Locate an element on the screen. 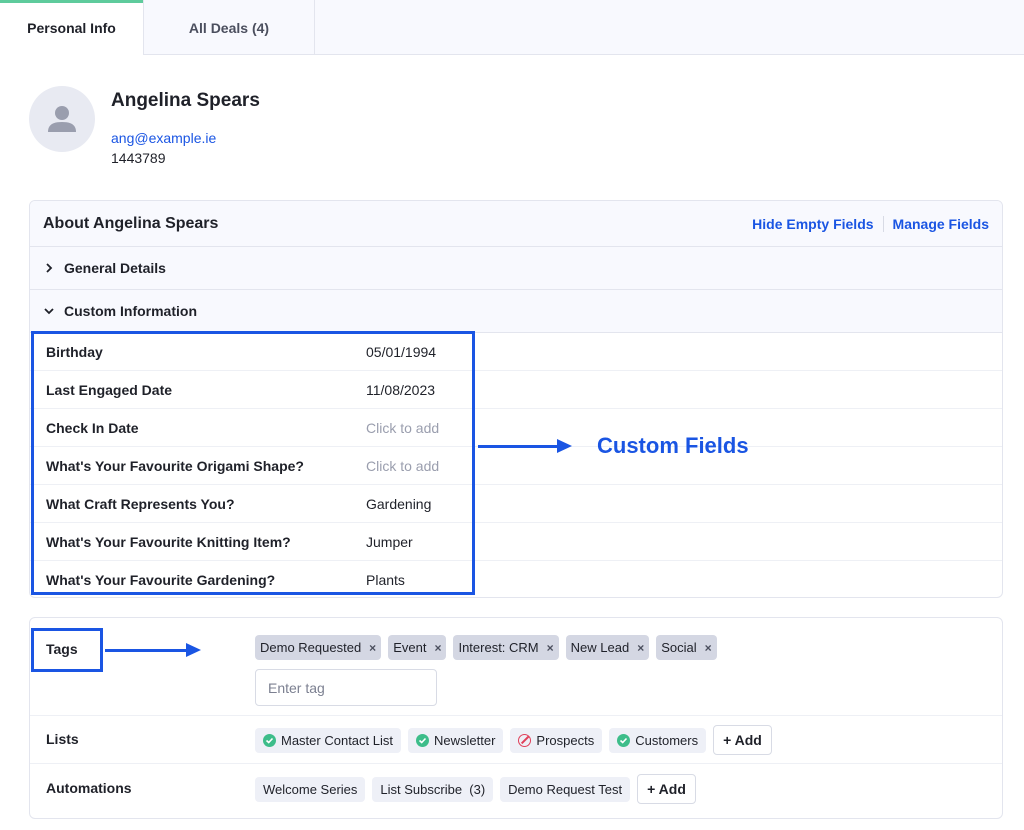 The width and height of the screenshot is (1024, 830). field-value: Jumper is located at coordinates (389, 542).